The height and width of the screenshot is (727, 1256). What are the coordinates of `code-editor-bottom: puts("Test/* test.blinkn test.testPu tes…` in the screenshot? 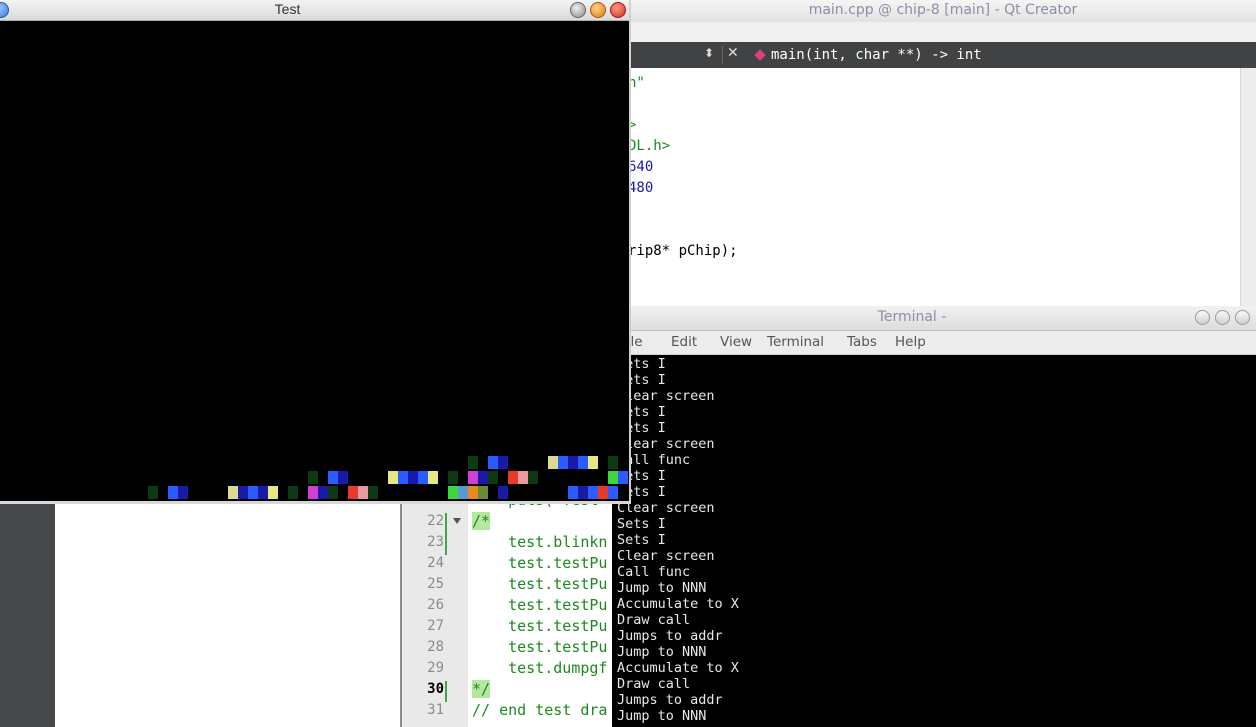 It's located at (543, 613).